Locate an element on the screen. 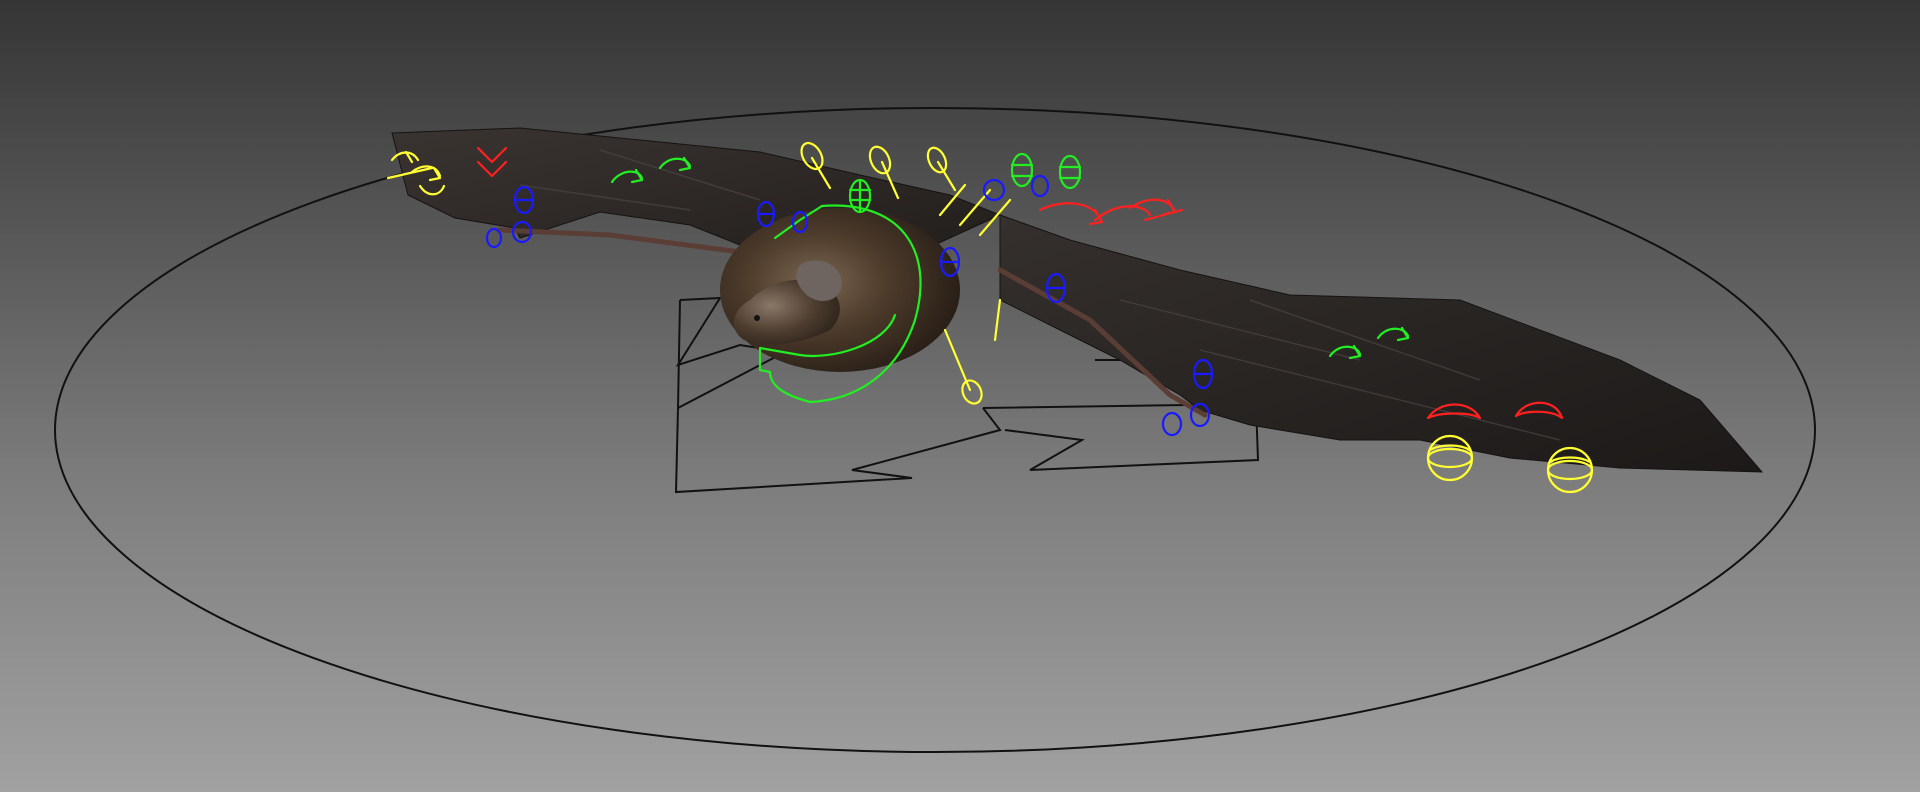  top-red-rotate-controls is located at coordinates (1111, 212).